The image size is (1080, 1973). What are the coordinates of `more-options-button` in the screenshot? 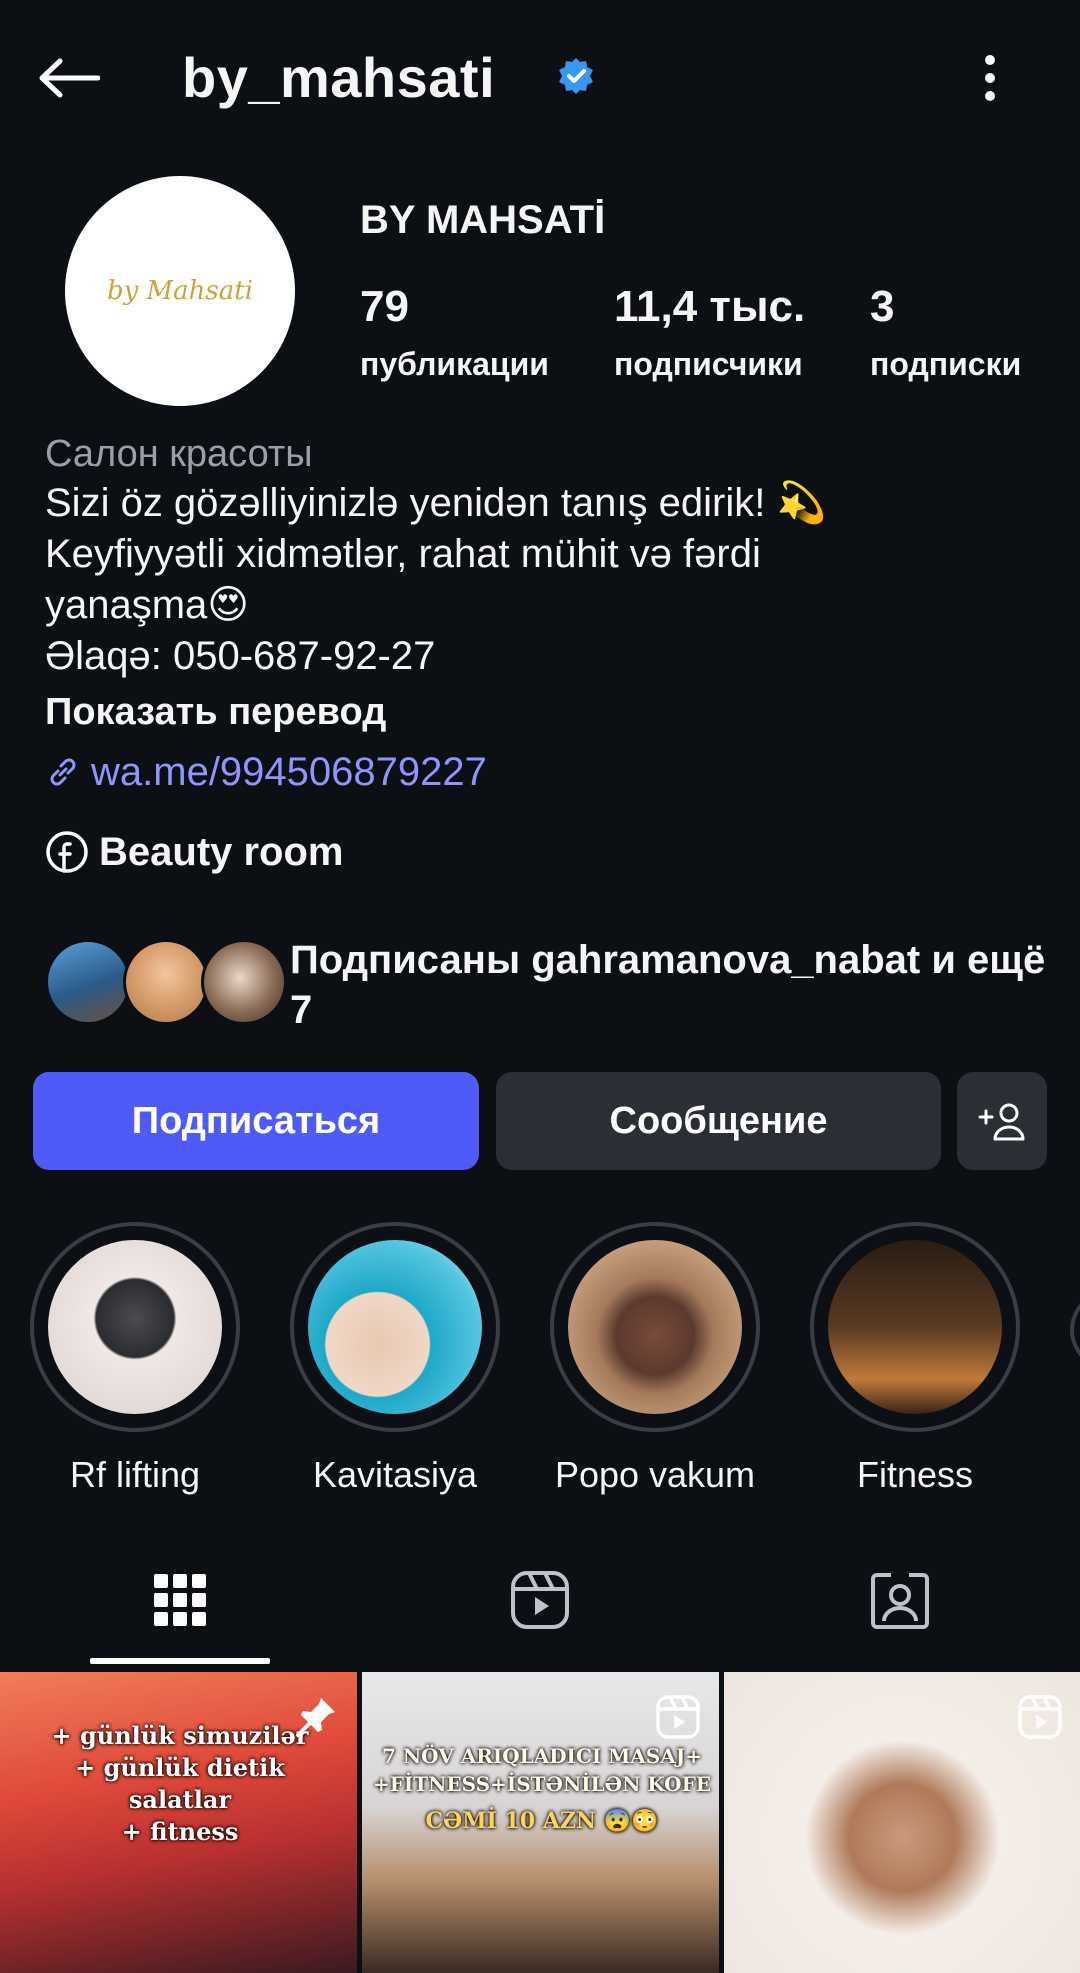 It's located at (990, 78).